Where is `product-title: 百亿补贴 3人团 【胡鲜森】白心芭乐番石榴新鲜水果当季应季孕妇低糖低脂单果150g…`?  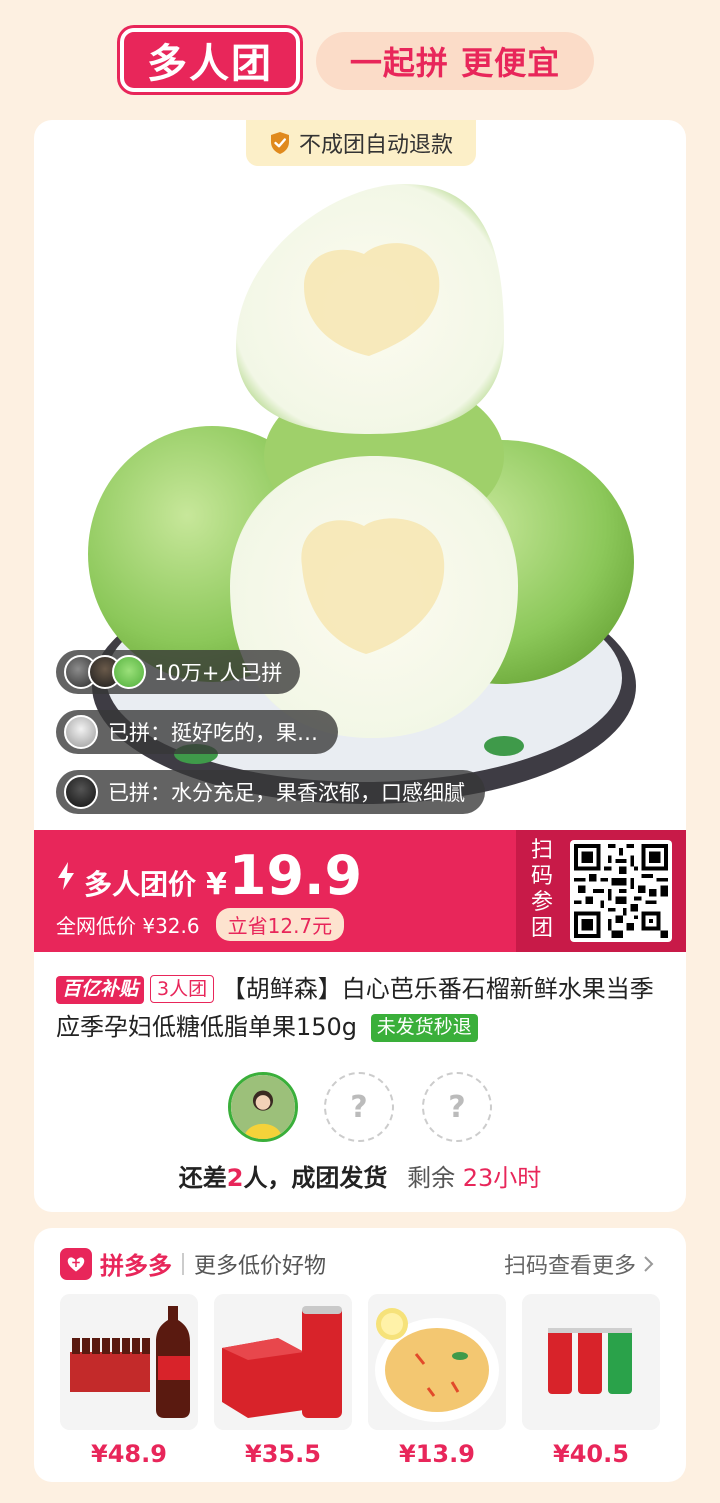
product-title: 百亿补贴 3人团 【胡鲜森】白心芭乐番石榴新鲜水果当季应季孕妇低糖低脂单果150g… is located at coordinates (362, 1008).